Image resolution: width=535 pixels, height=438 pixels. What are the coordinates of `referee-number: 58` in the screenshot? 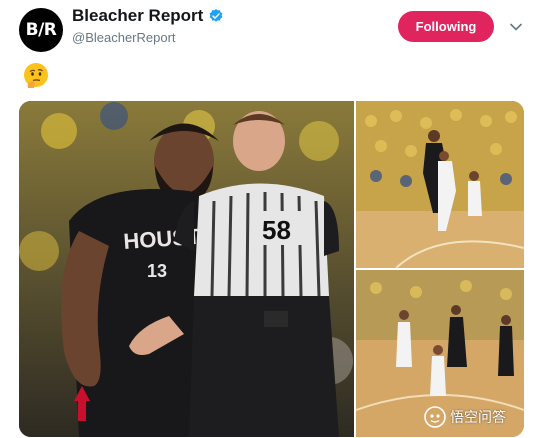 It's located at (276, 230).